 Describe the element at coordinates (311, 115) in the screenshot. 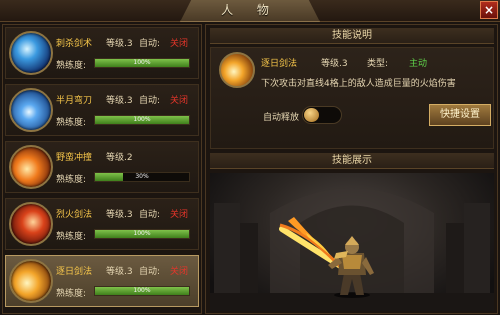

I see `toggle-knob` at that location.